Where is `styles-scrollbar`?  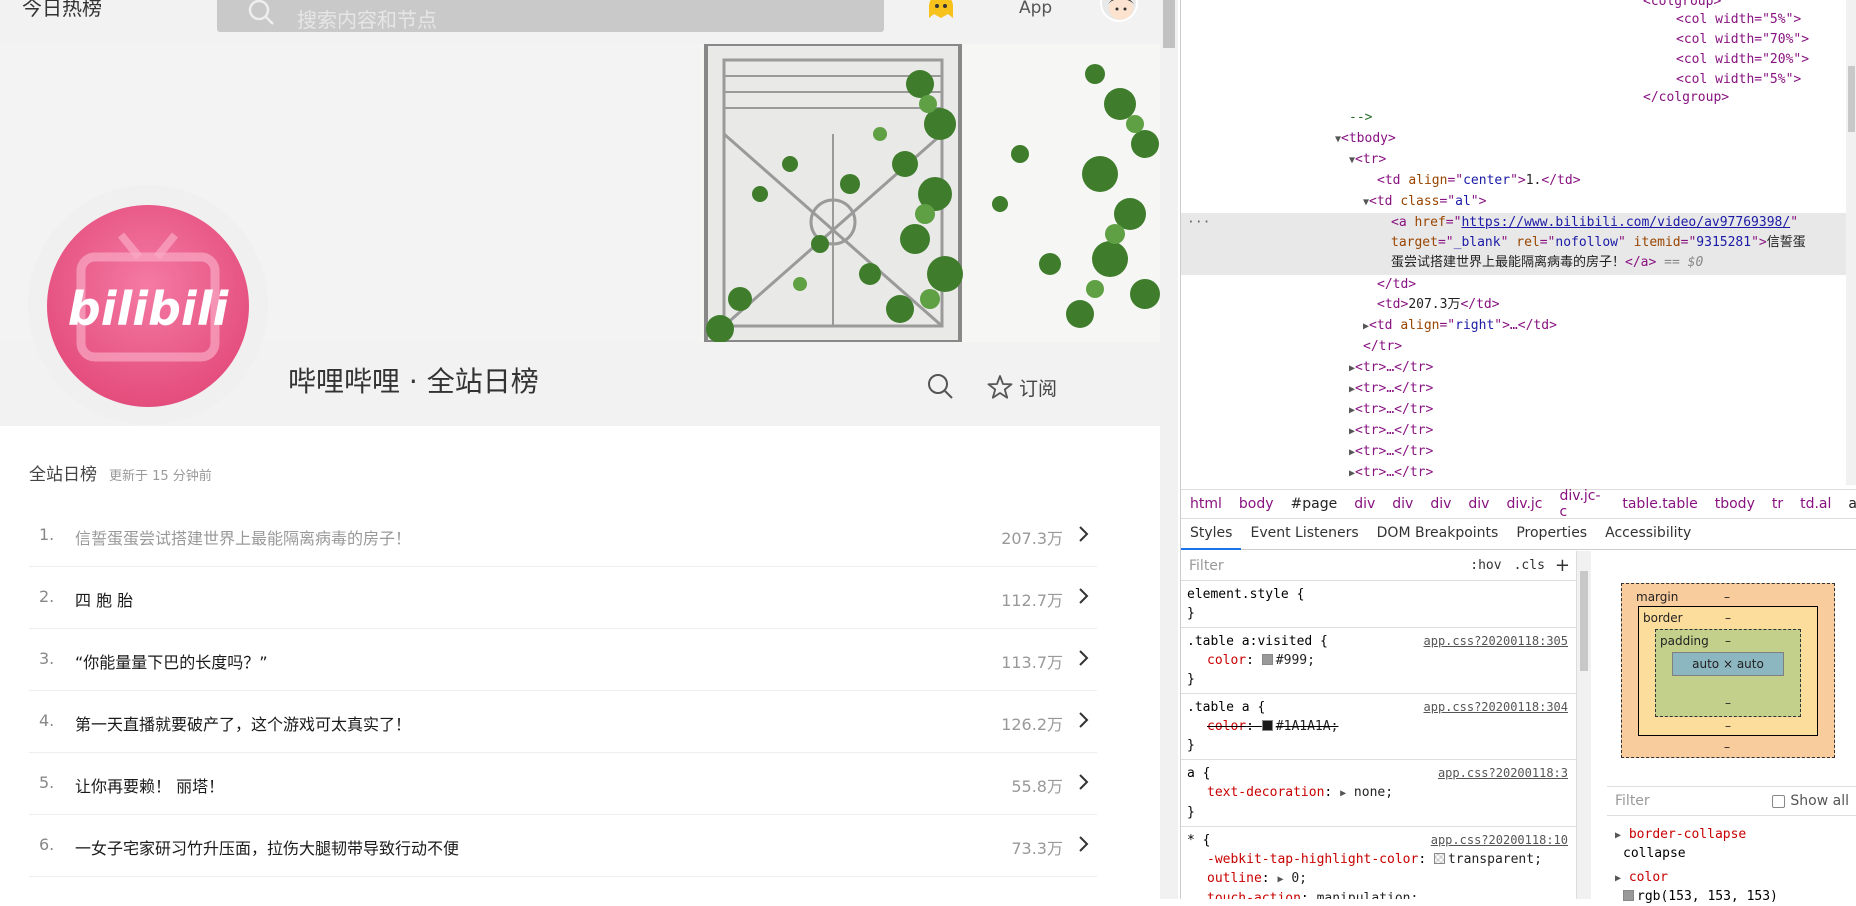 styles-scrollbar is located at coordinates (1584, 725).